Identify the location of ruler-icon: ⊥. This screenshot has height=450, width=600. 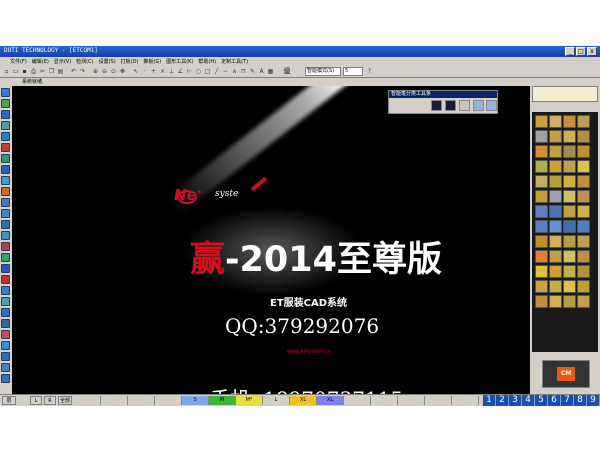
(171, 71).